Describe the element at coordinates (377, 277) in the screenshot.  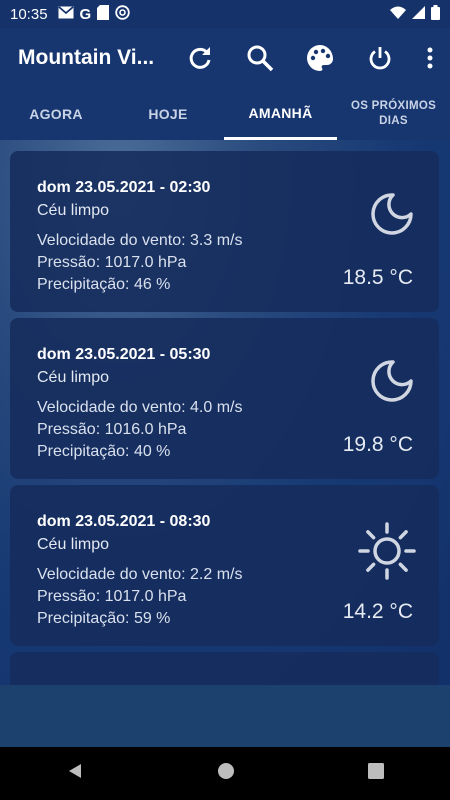
I see `forecast-temperature: 18.5 °C` at that location.